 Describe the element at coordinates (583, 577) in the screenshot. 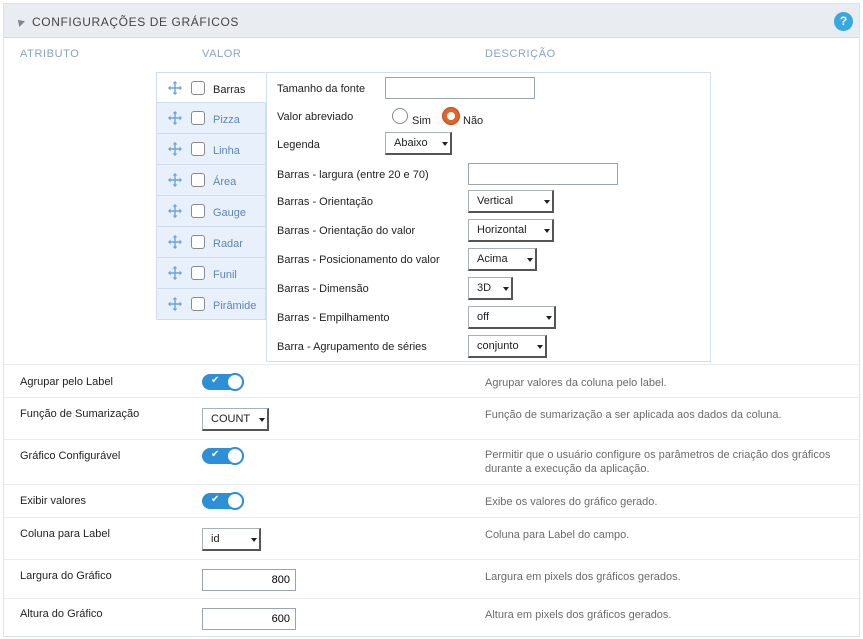

I see `attr-description: Largura em pixels dos gráficos gerados.` at that location.